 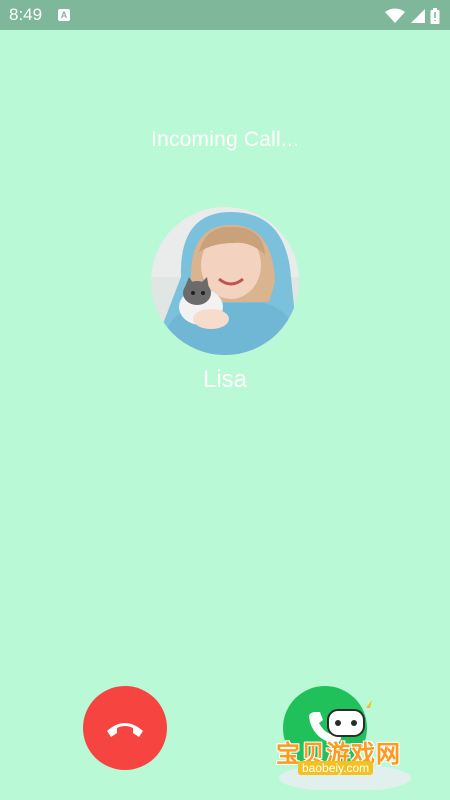 What do you see at coordinates (64, 15) in the screenshot?
I see `notification-icon: A` at bounding box center [64, 15].